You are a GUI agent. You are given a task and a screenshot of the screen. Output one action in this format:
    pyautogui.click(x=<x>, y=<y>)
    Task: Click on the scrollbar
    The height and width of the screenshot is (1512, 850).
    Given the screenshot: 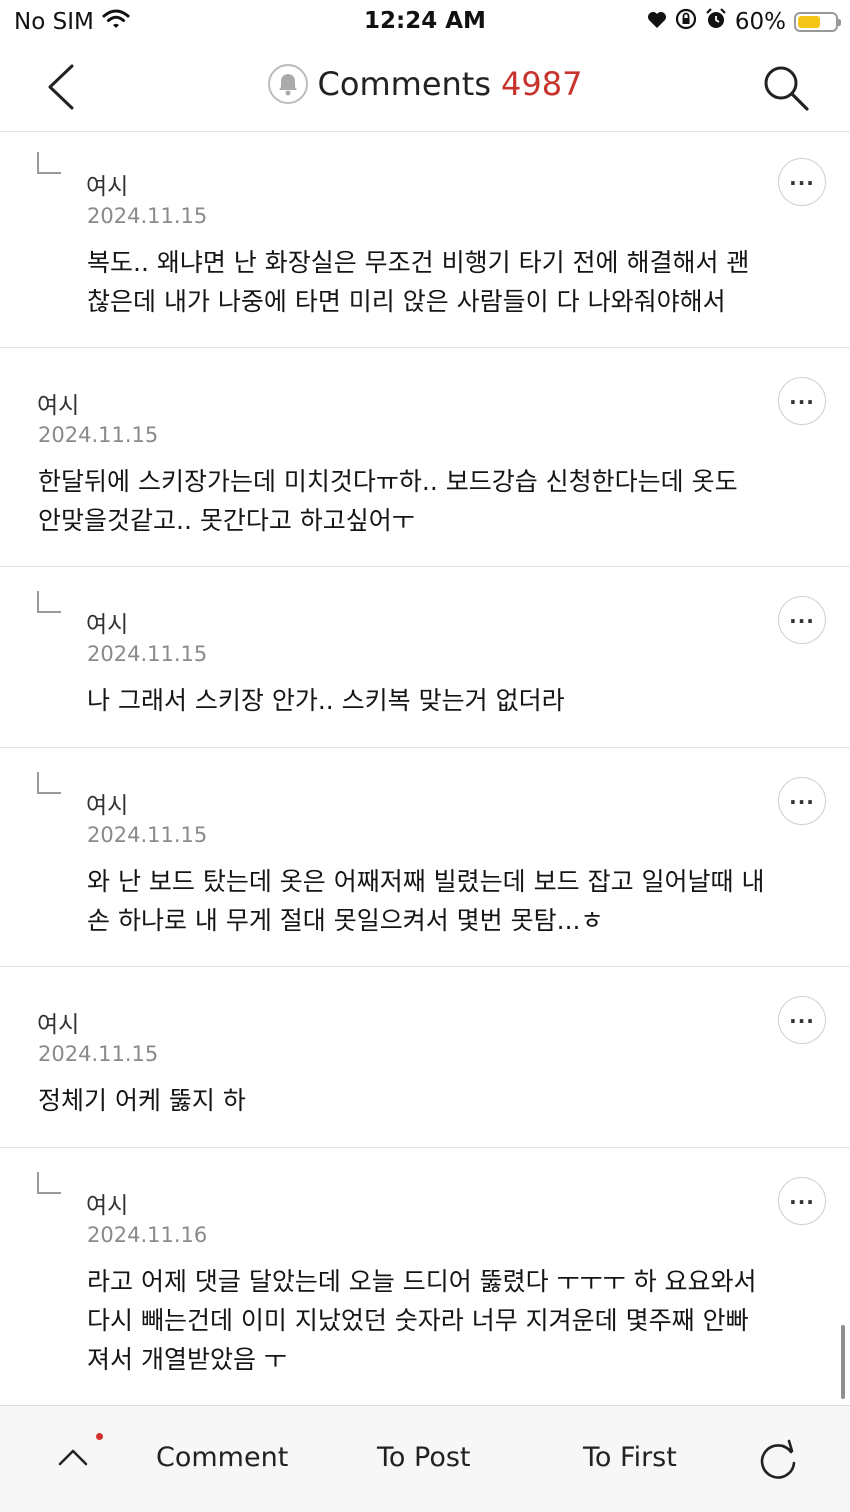 What is the action you would take?
    pyautogui.click(x=843, y=1362)
    